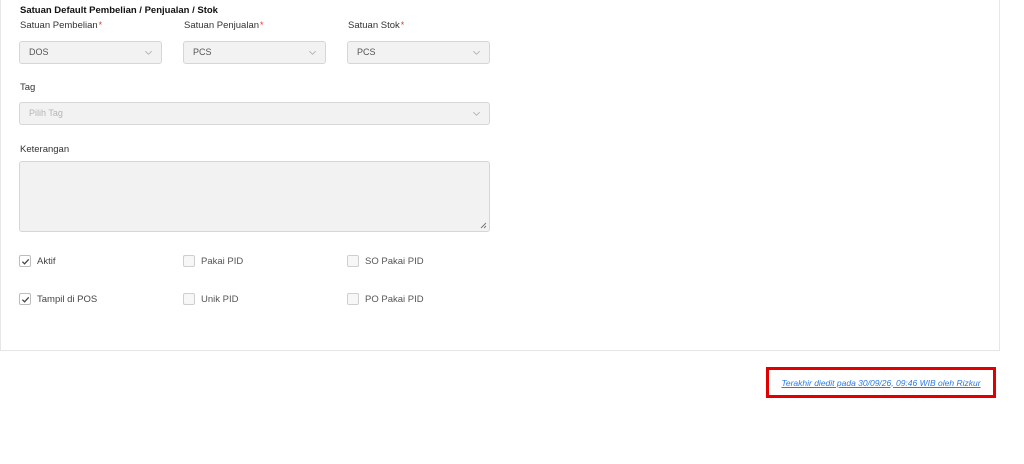  Describe the element at coordinates (222, 261) in the screenshot. I see `pakai-pid-label: Pakai PID` at that location.